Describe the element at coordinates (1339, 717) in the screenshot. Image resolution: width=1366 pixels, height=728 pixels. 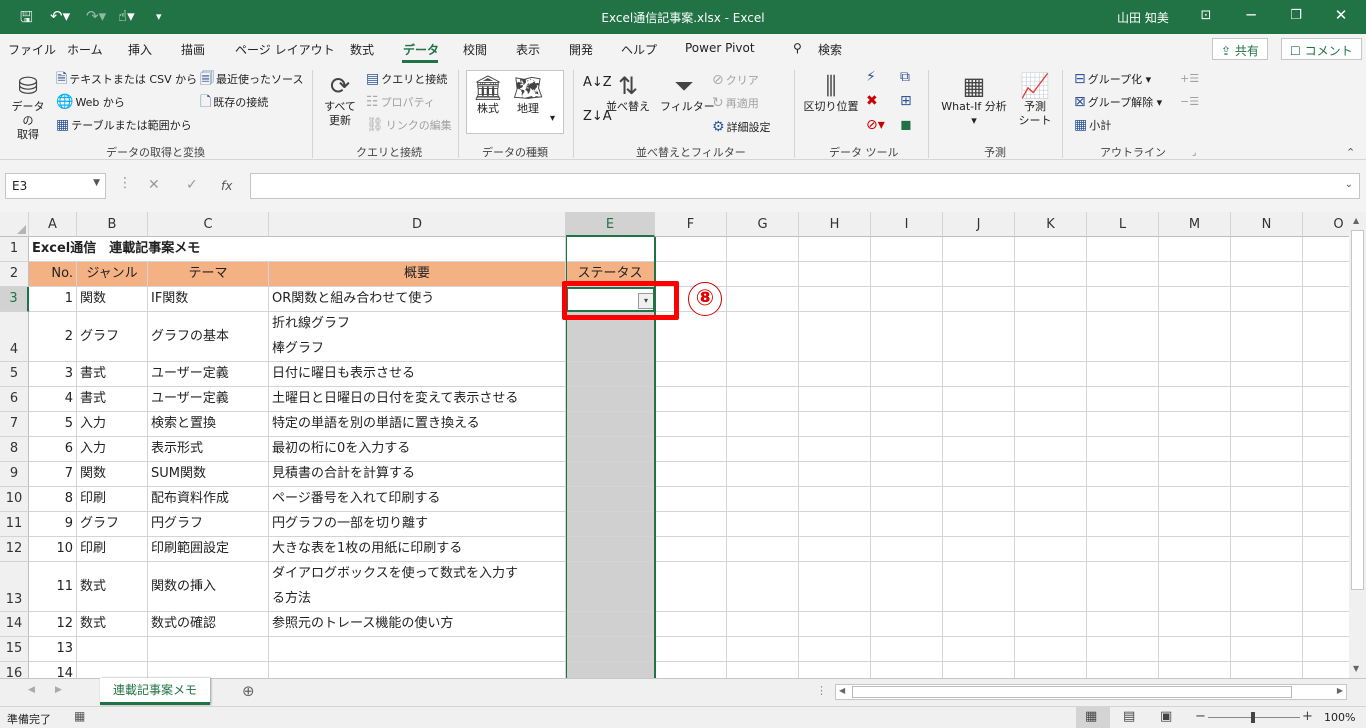
I see `zoom-level: 100%` at that location.